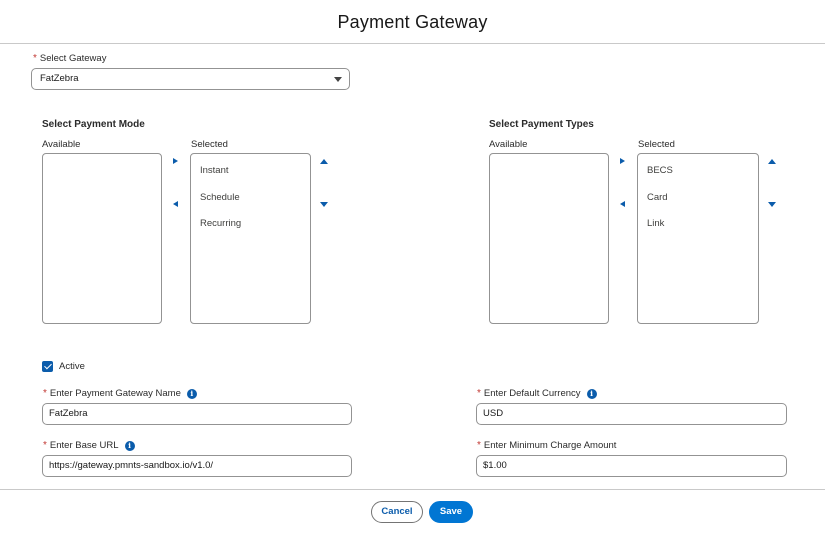 The image size is (825, 534). What do you see at coordinates (451, 512) in the screenshot?
I see `save-button: Save` at bounding box center [451, 512].